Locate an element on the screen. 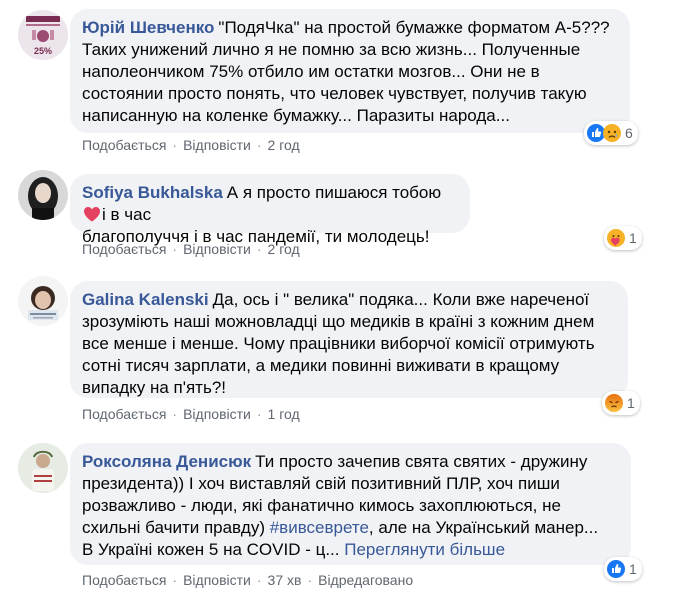  care-icon is located at coordinates (616, 238).